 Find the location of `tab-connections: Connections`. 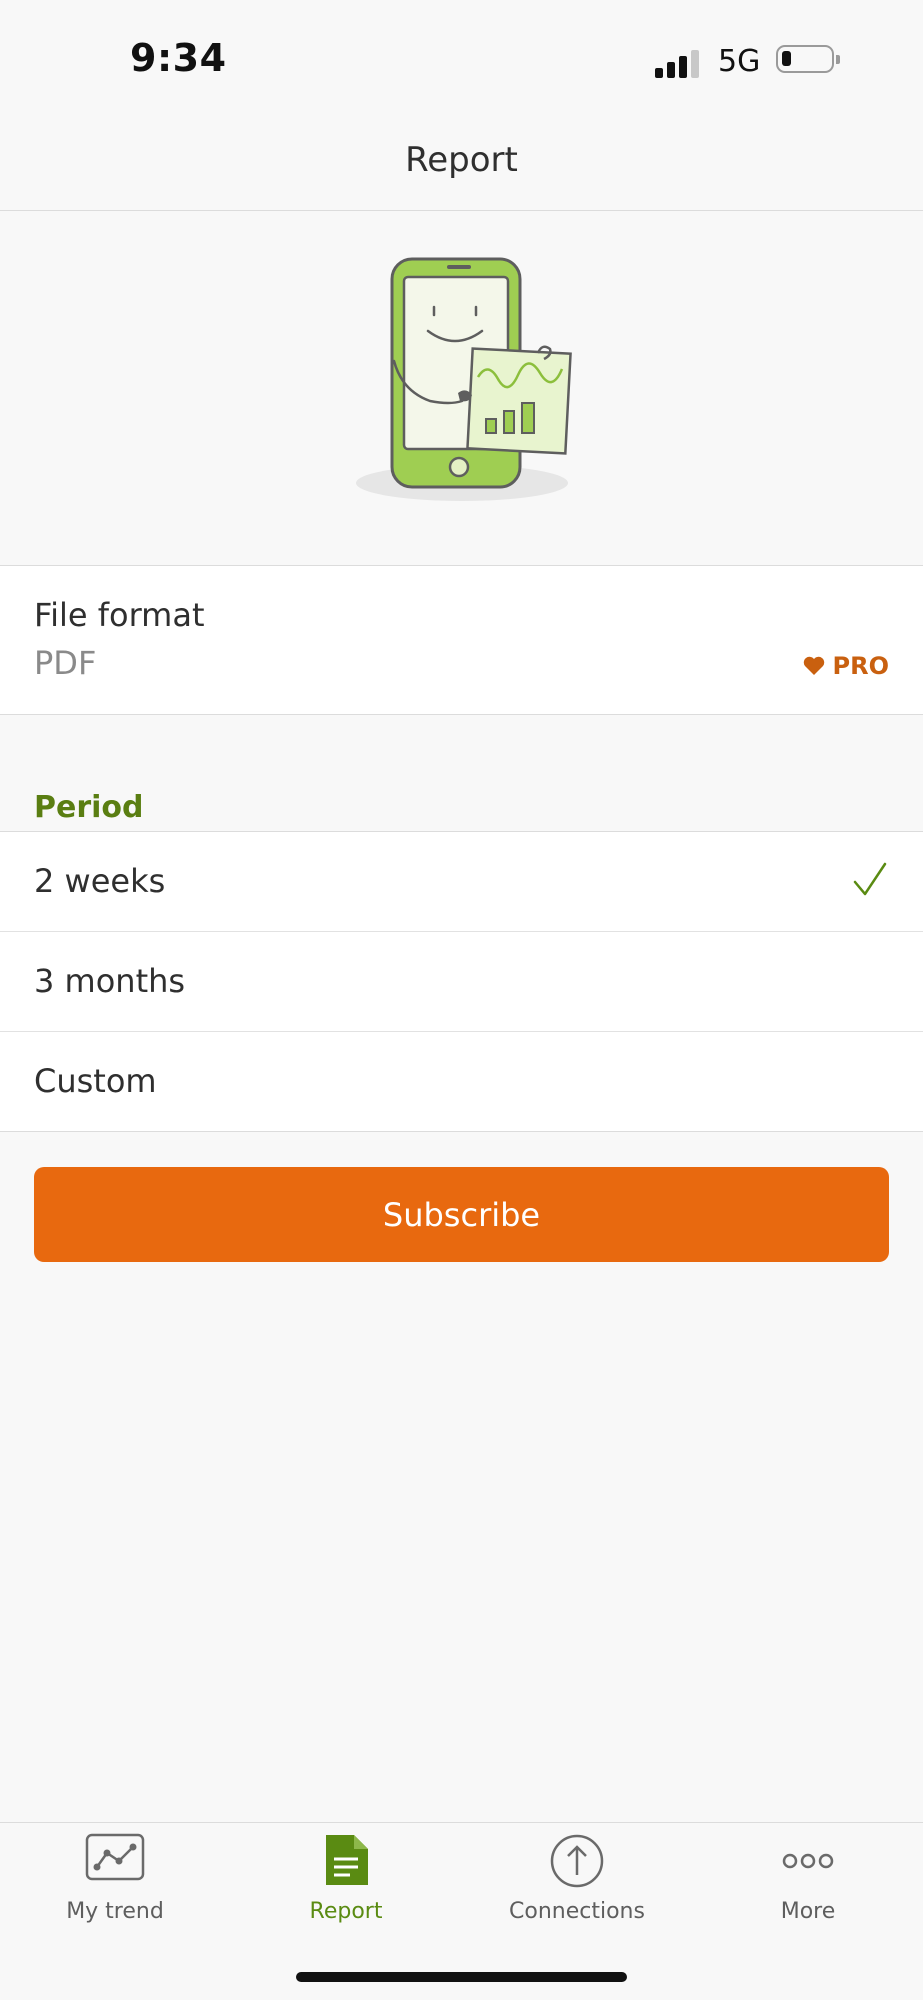

tab-connections: Connections is located at coordinates (577, 1883).